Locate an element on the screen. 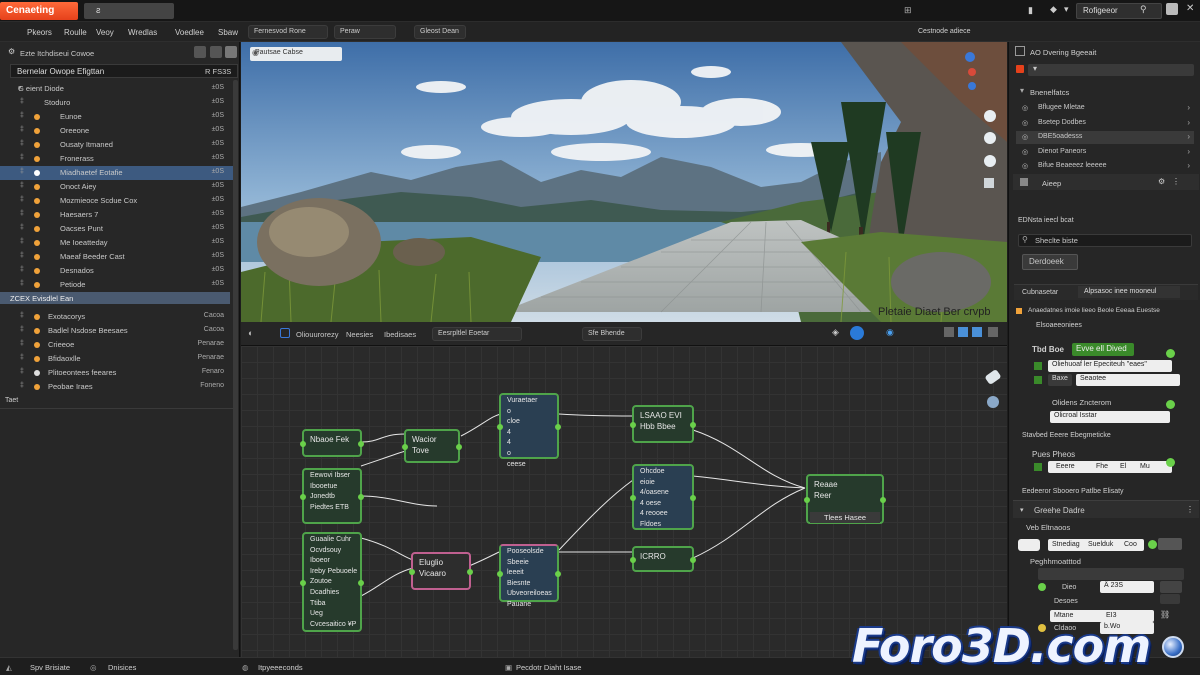 This screenshot has height=675, width=1200. gizmo-z-icon is located at coordinates (970, 57).